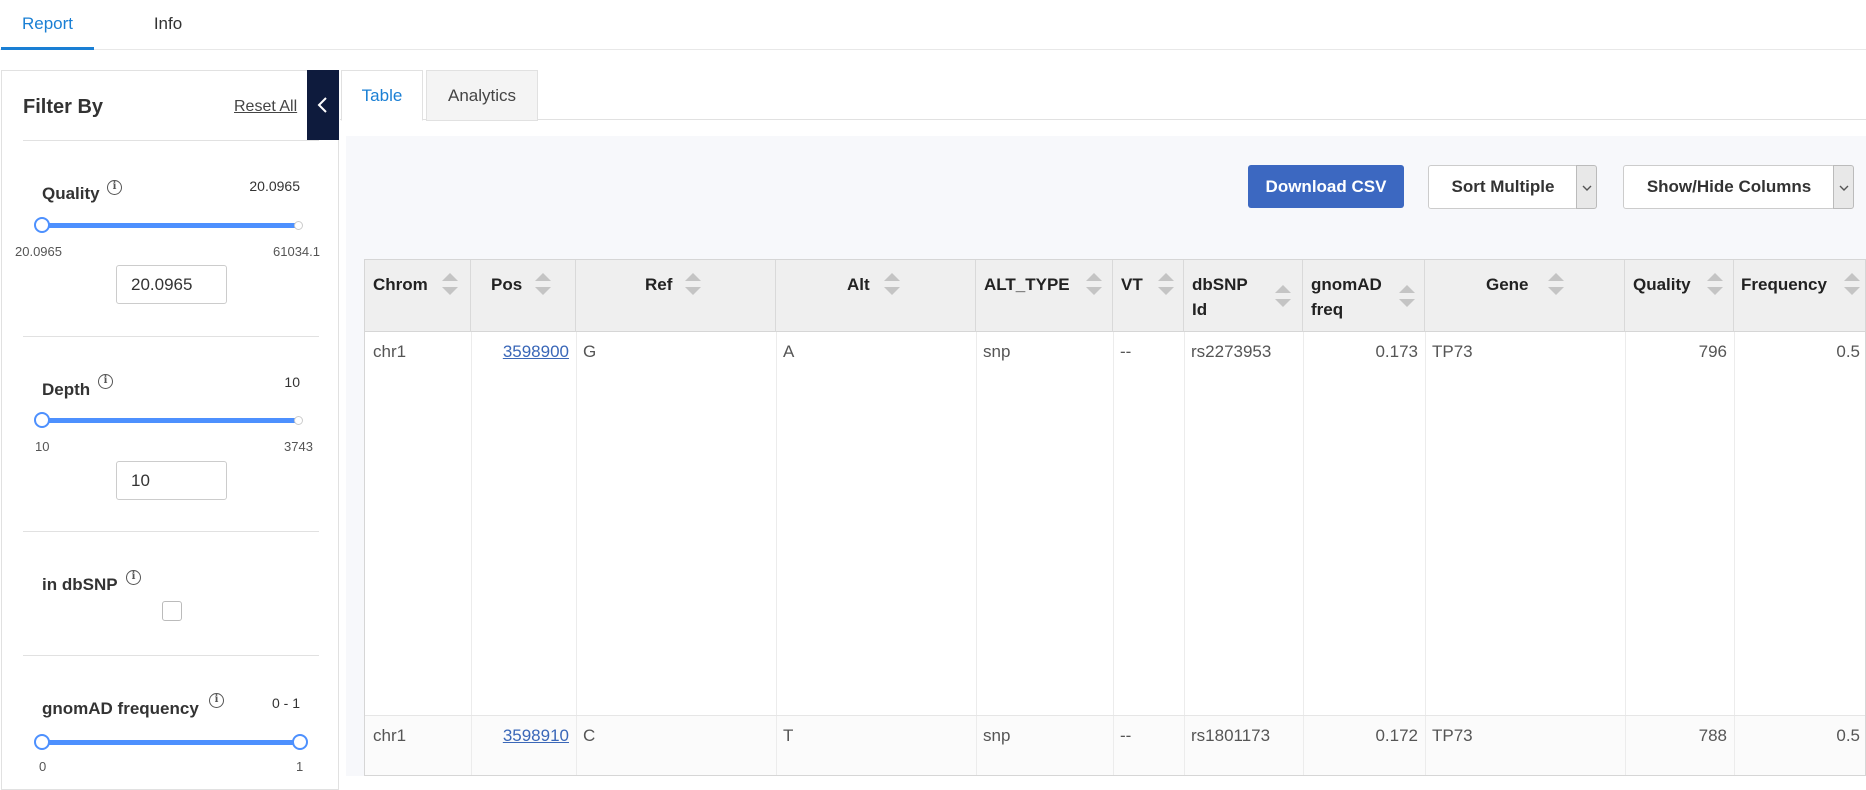  I want to click on sort-dropdown-toggle, so click(1586, 187).